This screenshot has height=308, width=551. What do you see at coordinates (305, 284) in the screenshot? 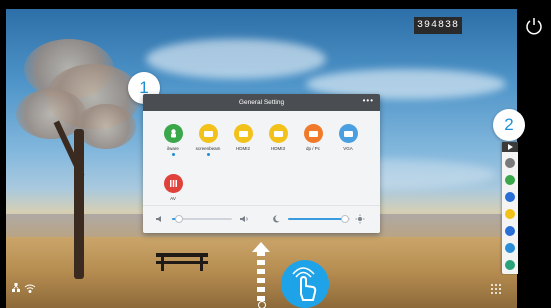
I see `touch-gesture-icon` at bounding box center [305, 284].